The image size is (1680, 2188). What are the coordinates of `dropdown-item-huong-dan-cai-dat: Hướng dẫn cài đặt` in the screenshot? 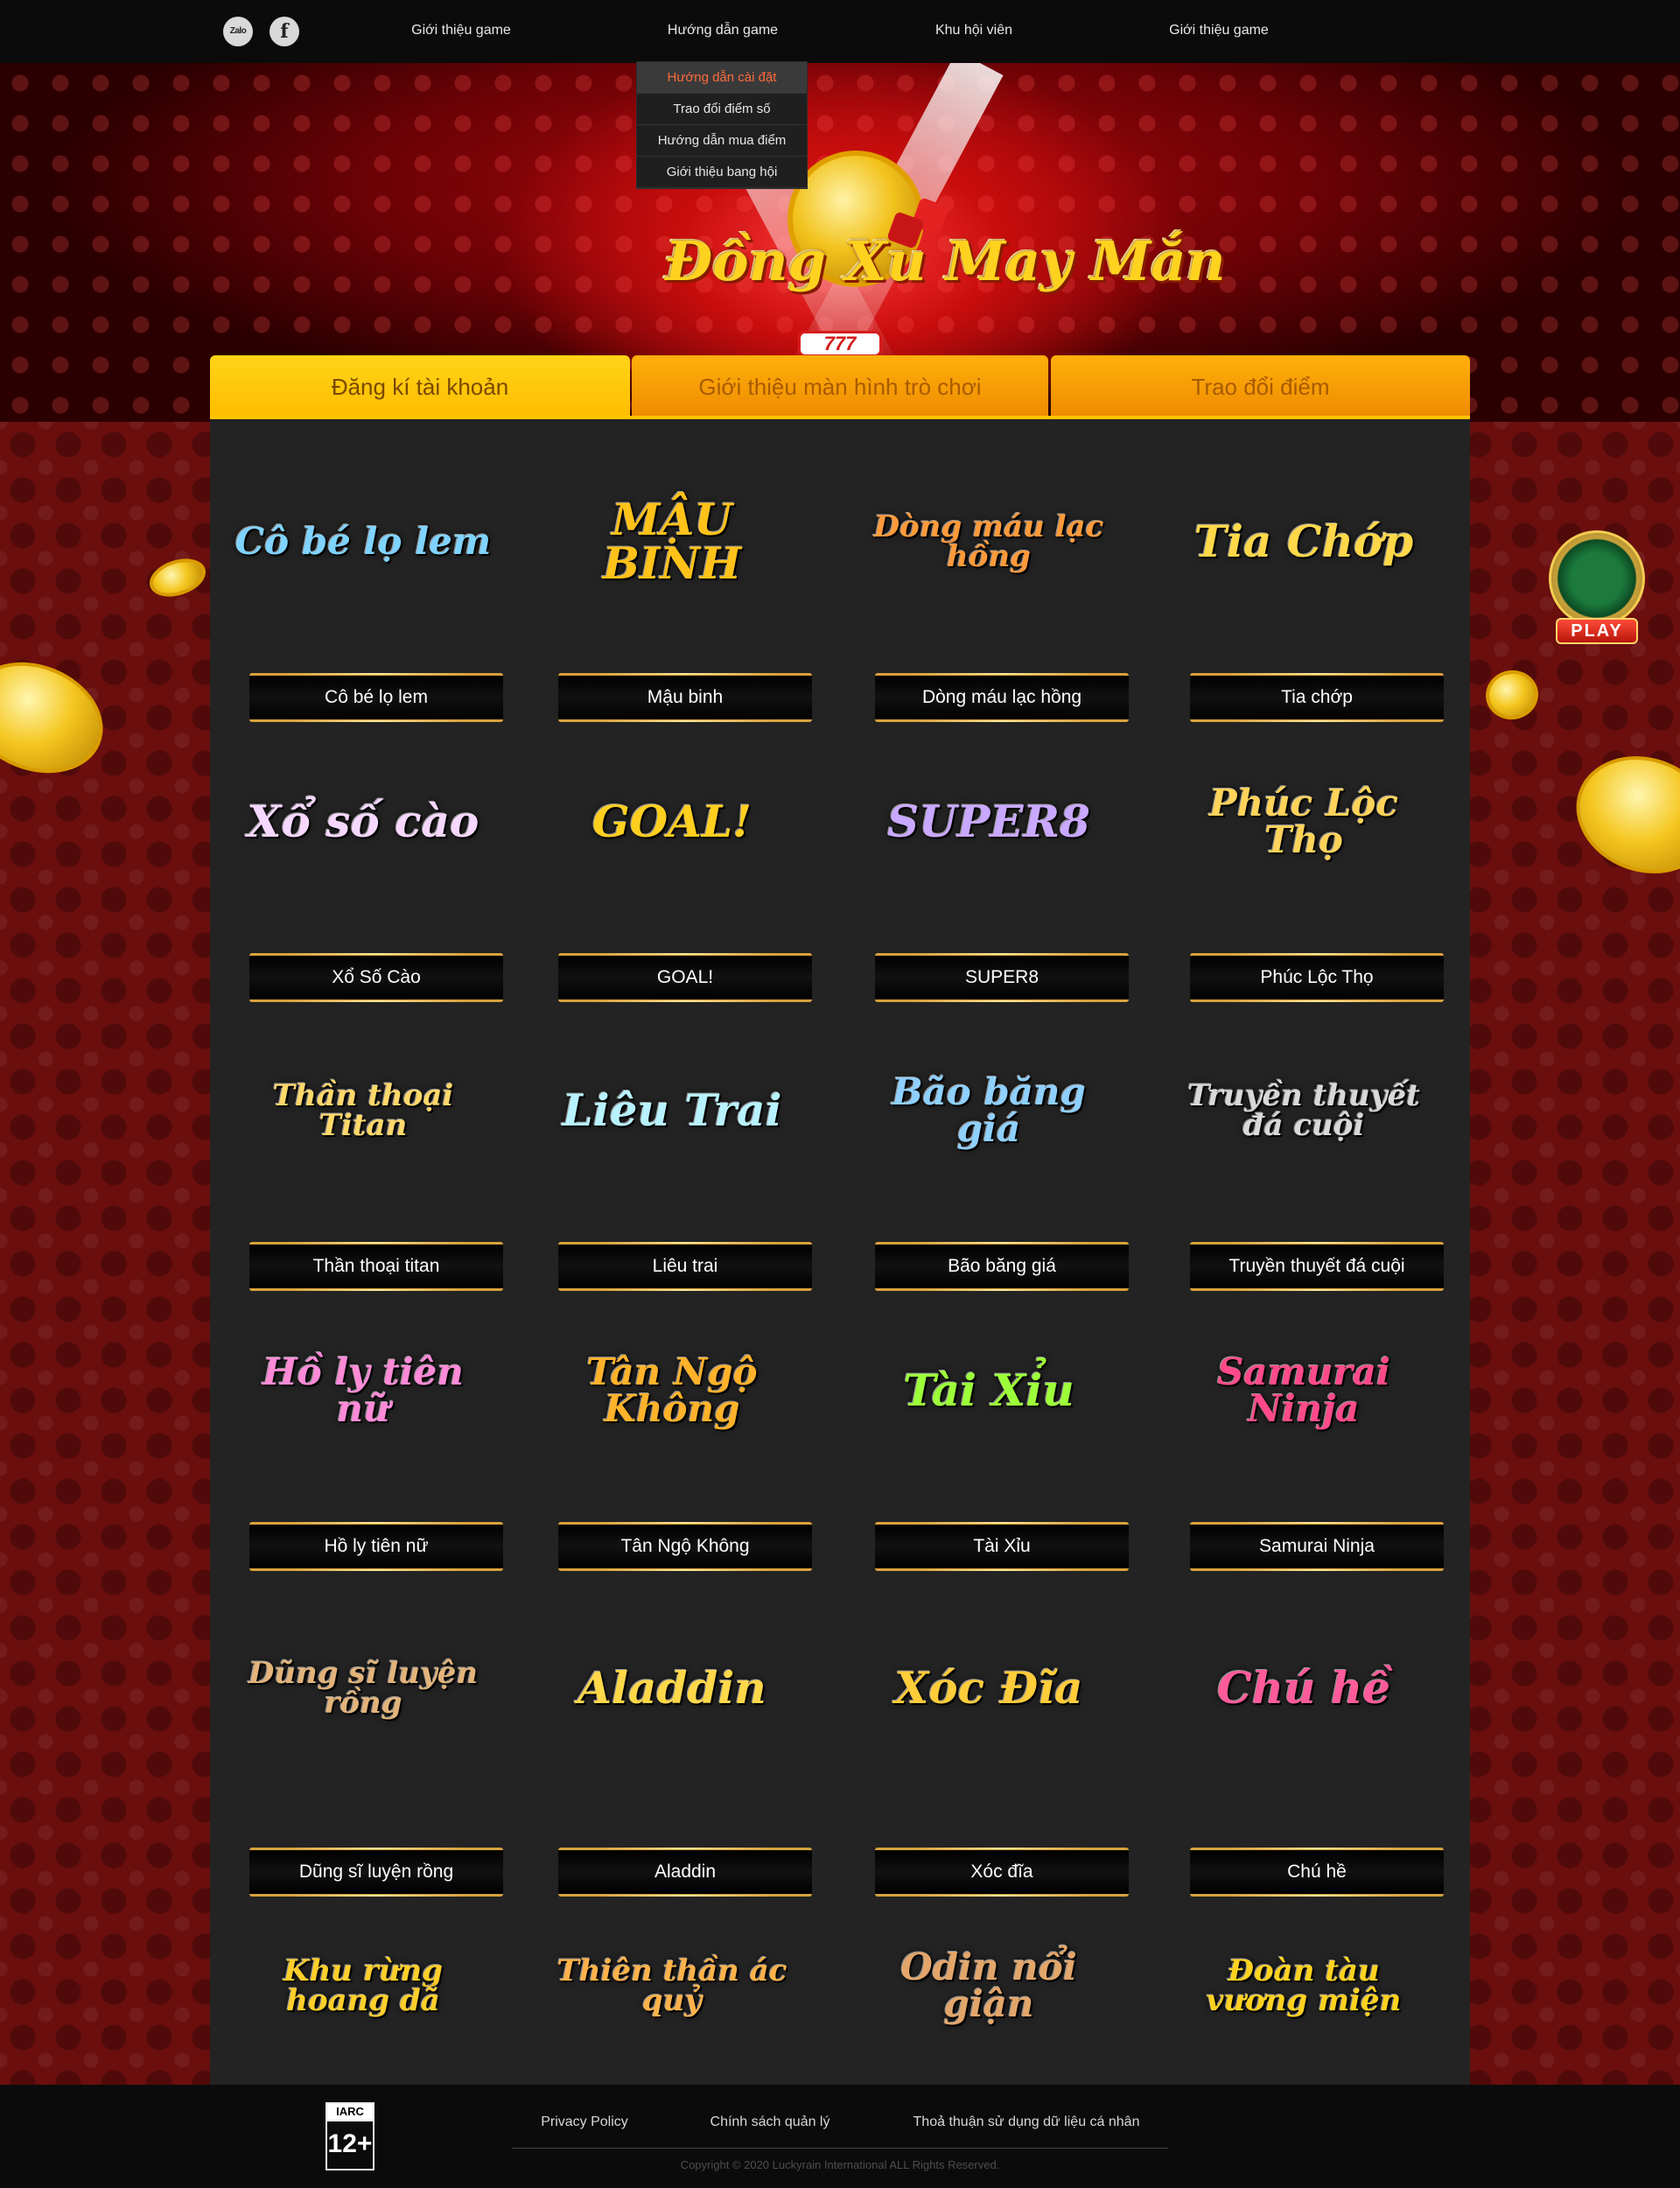 It's located at (722, 78).